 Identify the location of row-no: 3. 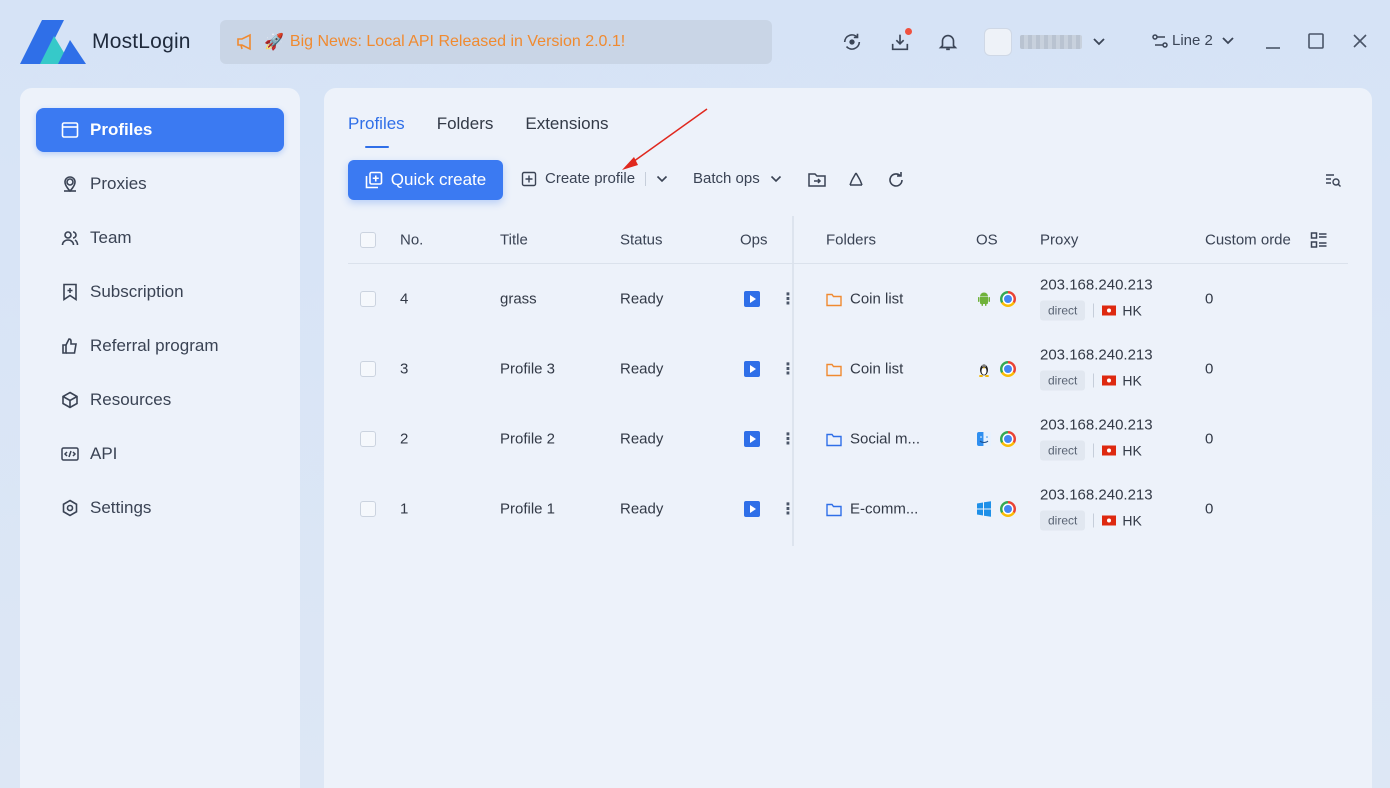
(404, 369).